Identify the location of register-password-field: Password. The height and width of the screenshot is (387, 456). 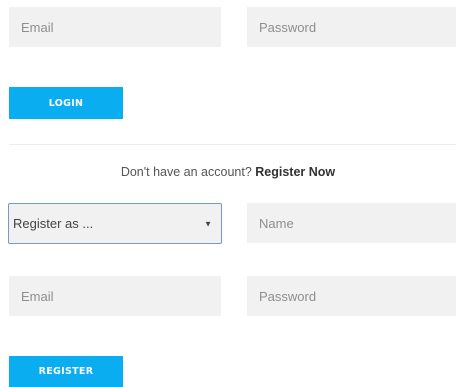
(351, 296).